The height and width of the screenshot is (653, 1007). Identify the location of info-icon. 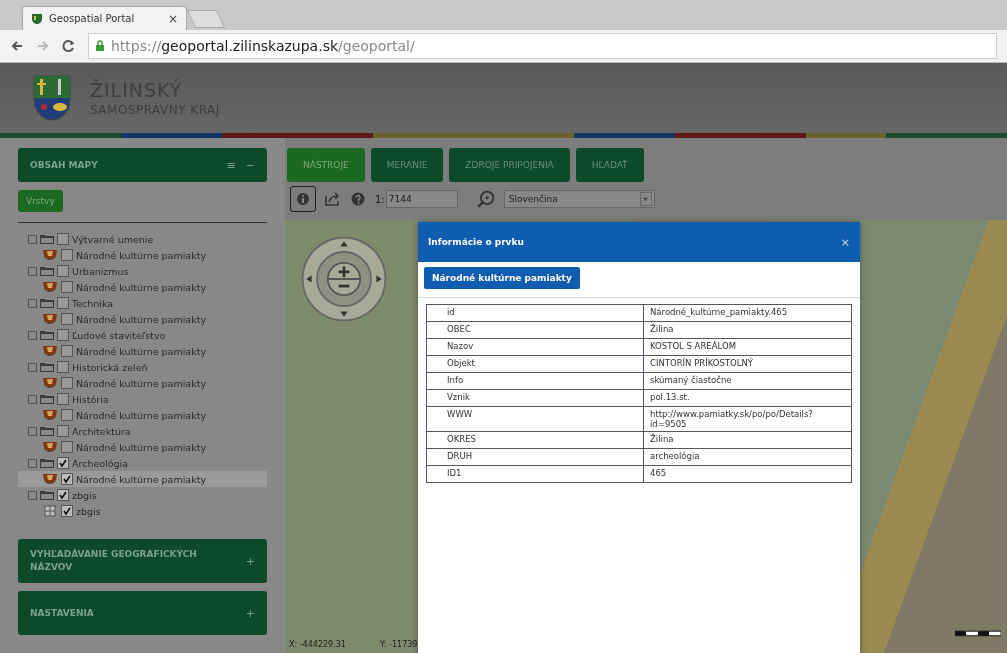
(303, 199).